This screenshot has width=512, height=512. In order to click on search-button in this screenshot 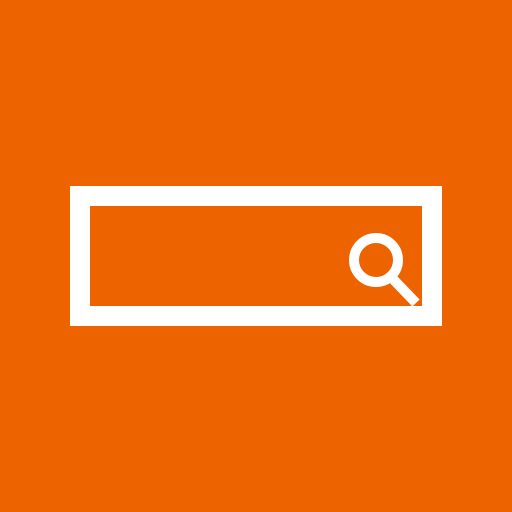, I will do `click(384, 266)`.